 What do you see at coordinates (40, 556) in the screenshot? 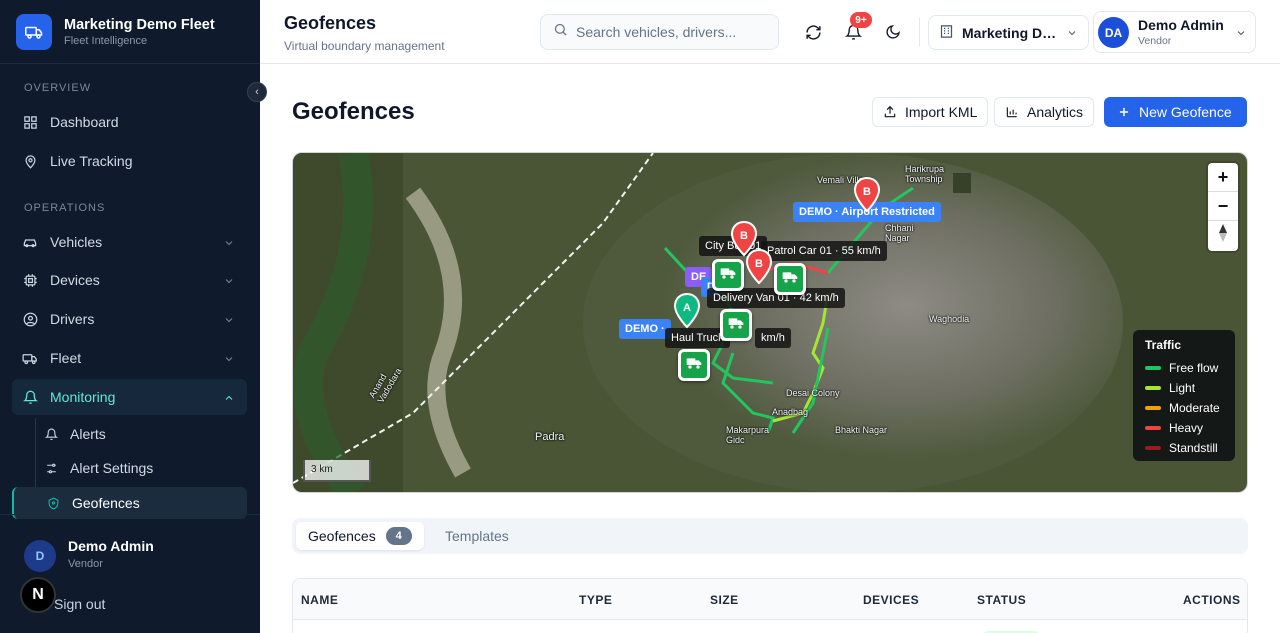
I see `avatar: D` at bounding box center [40, 556].